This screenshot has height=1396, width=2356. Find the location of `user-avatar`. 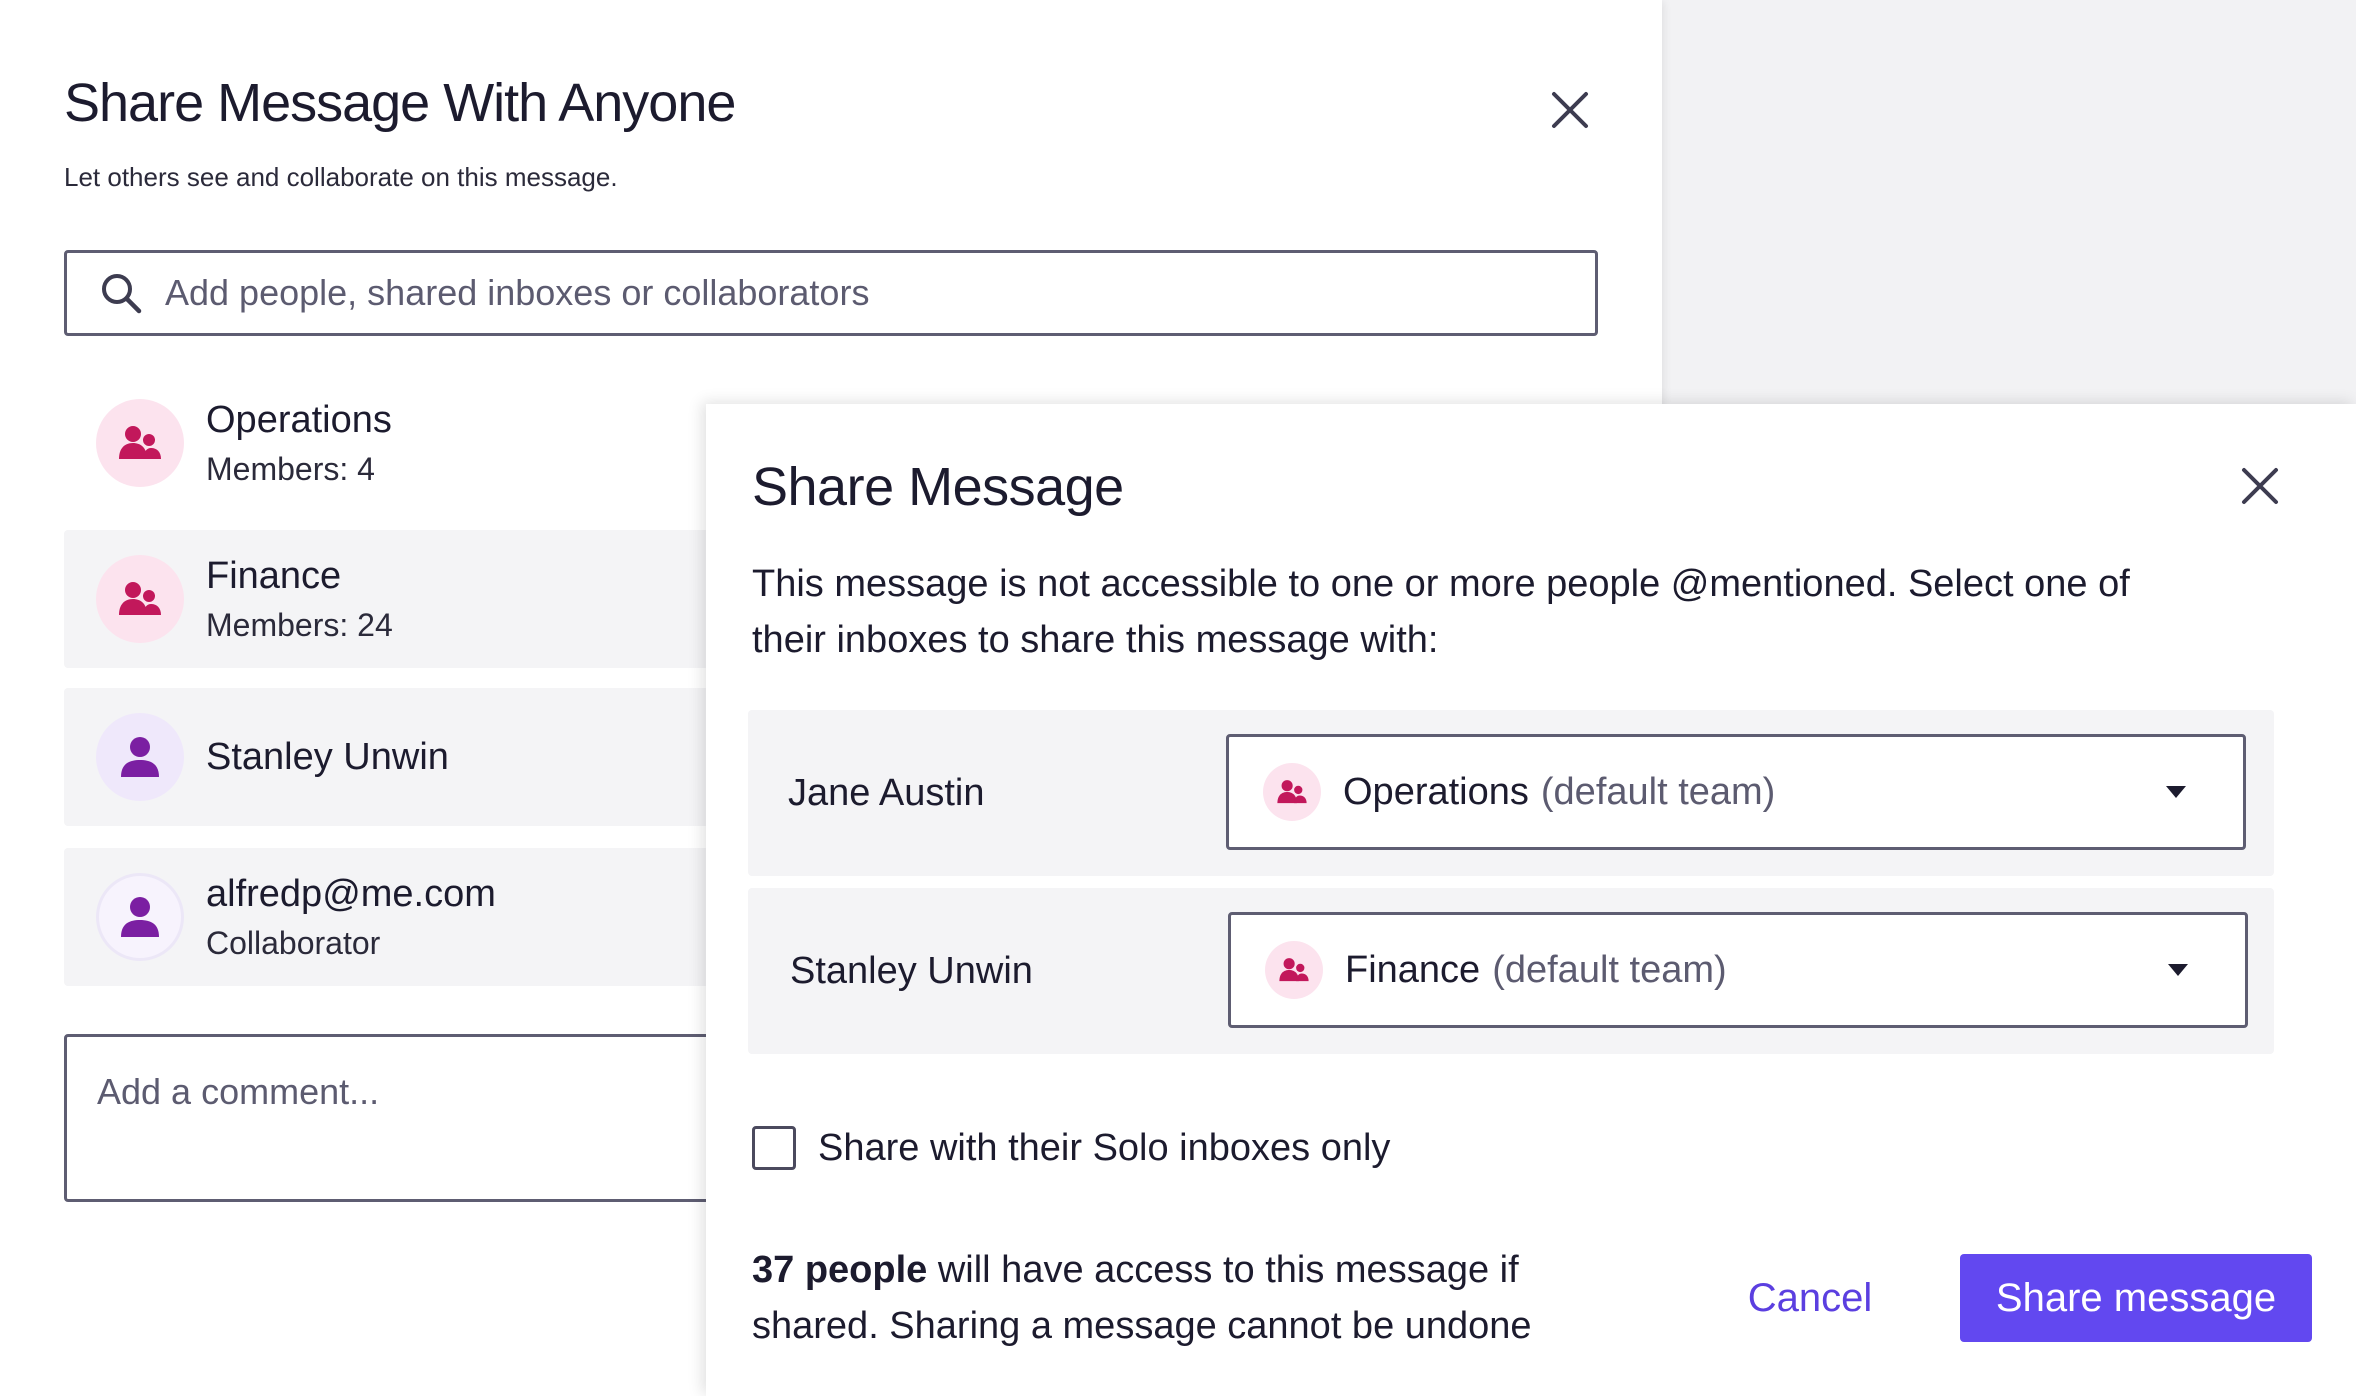

user-avatar is located at coordinates (140, 757).